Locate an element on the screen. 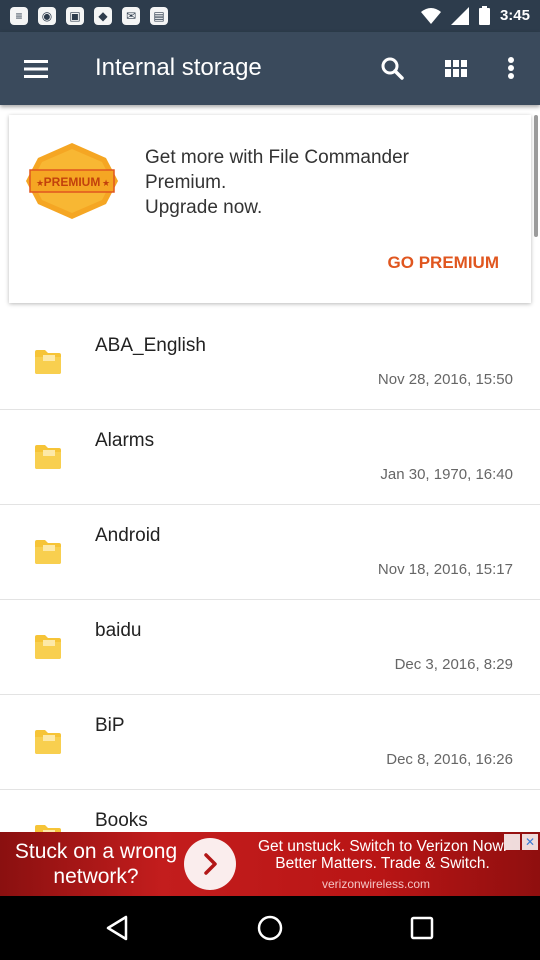 The width and height of the screenshot is (540, 960). wifi-icon is located at coordinates (430, 15).